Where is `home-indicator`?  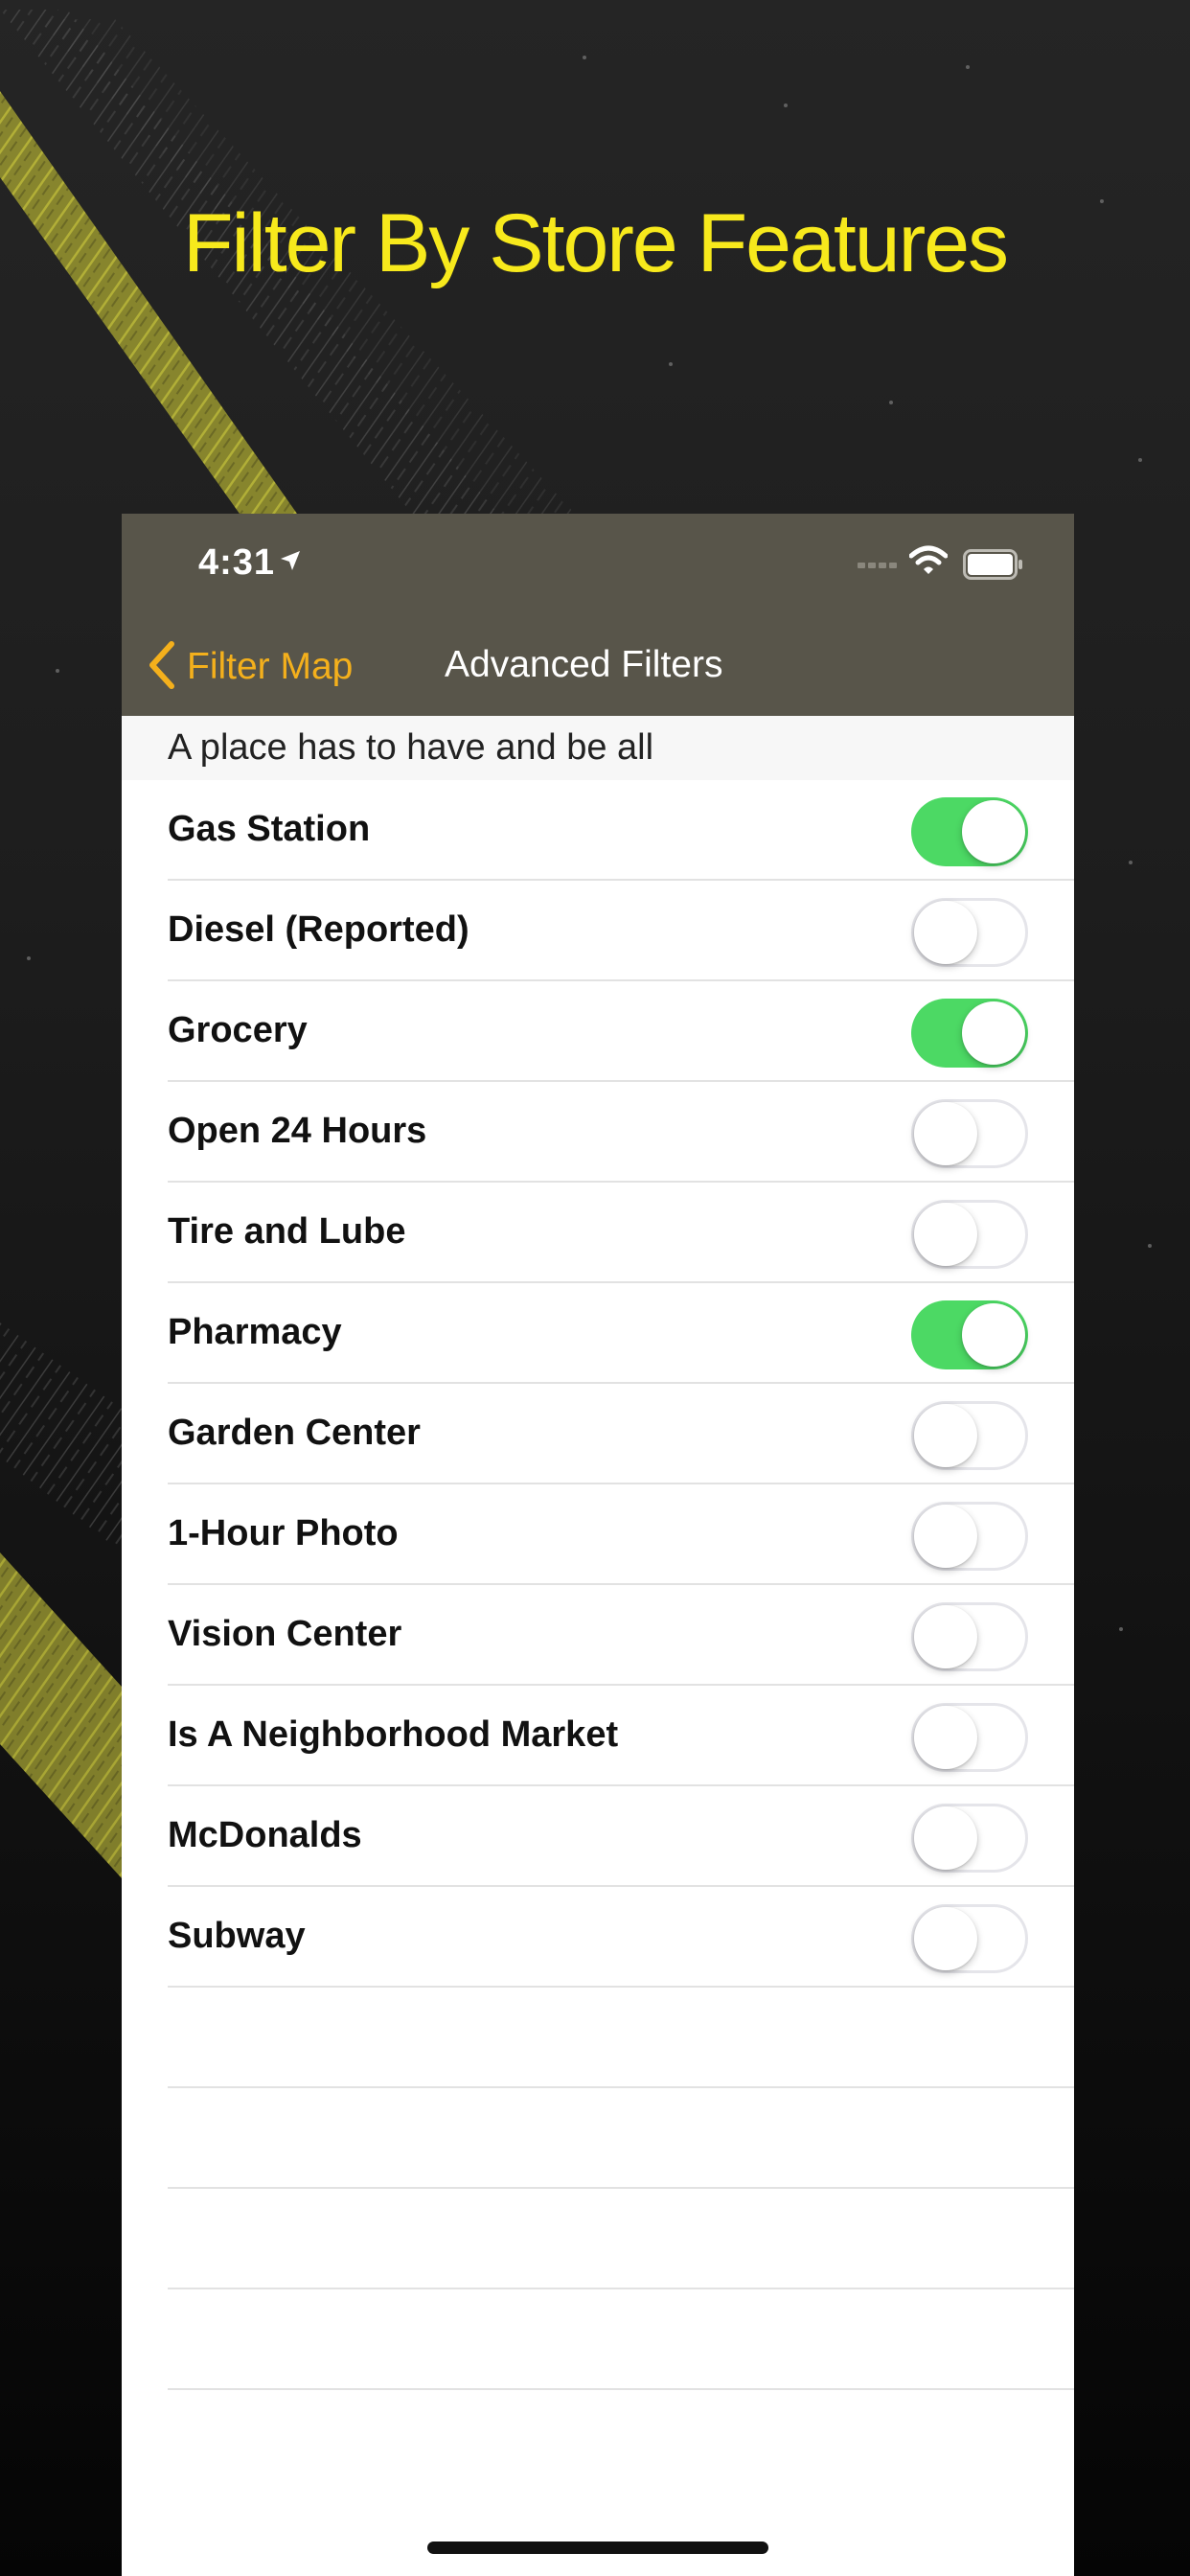 home-indicator is located at coordinates (598, 2548).